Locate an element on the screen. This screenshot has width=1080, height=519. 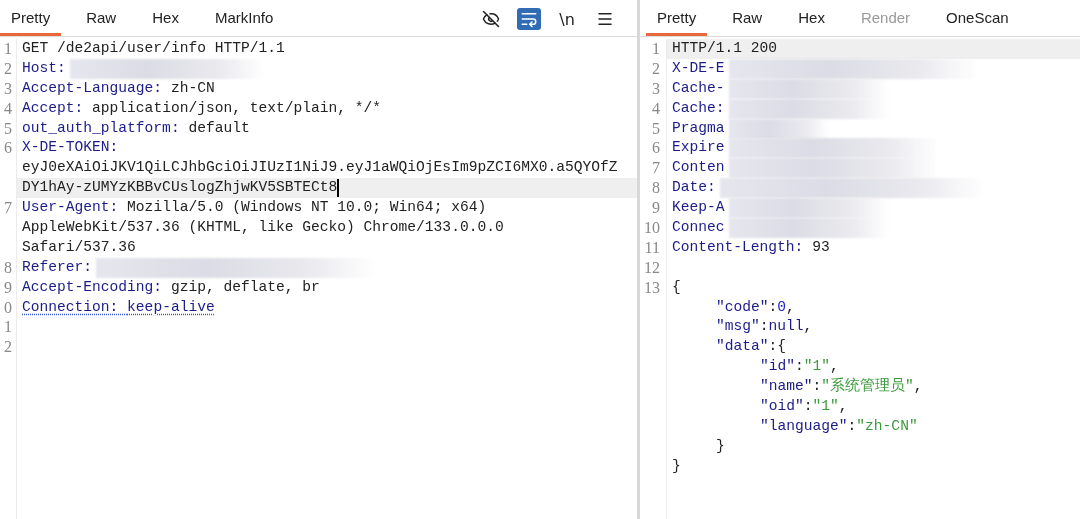
line-number: 10 is located at coordinates (652, 228).